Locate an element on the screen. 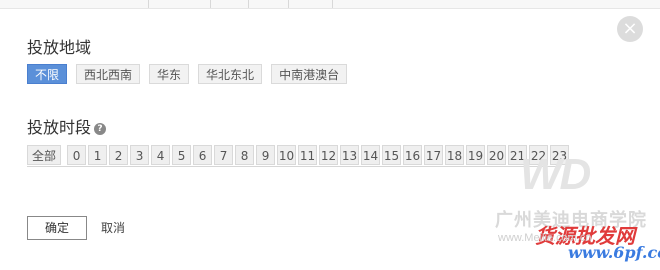 Image resolution: width=660 pixels, height=270 pixels. top-toolbar-strip is located at coordinates (330, 4).